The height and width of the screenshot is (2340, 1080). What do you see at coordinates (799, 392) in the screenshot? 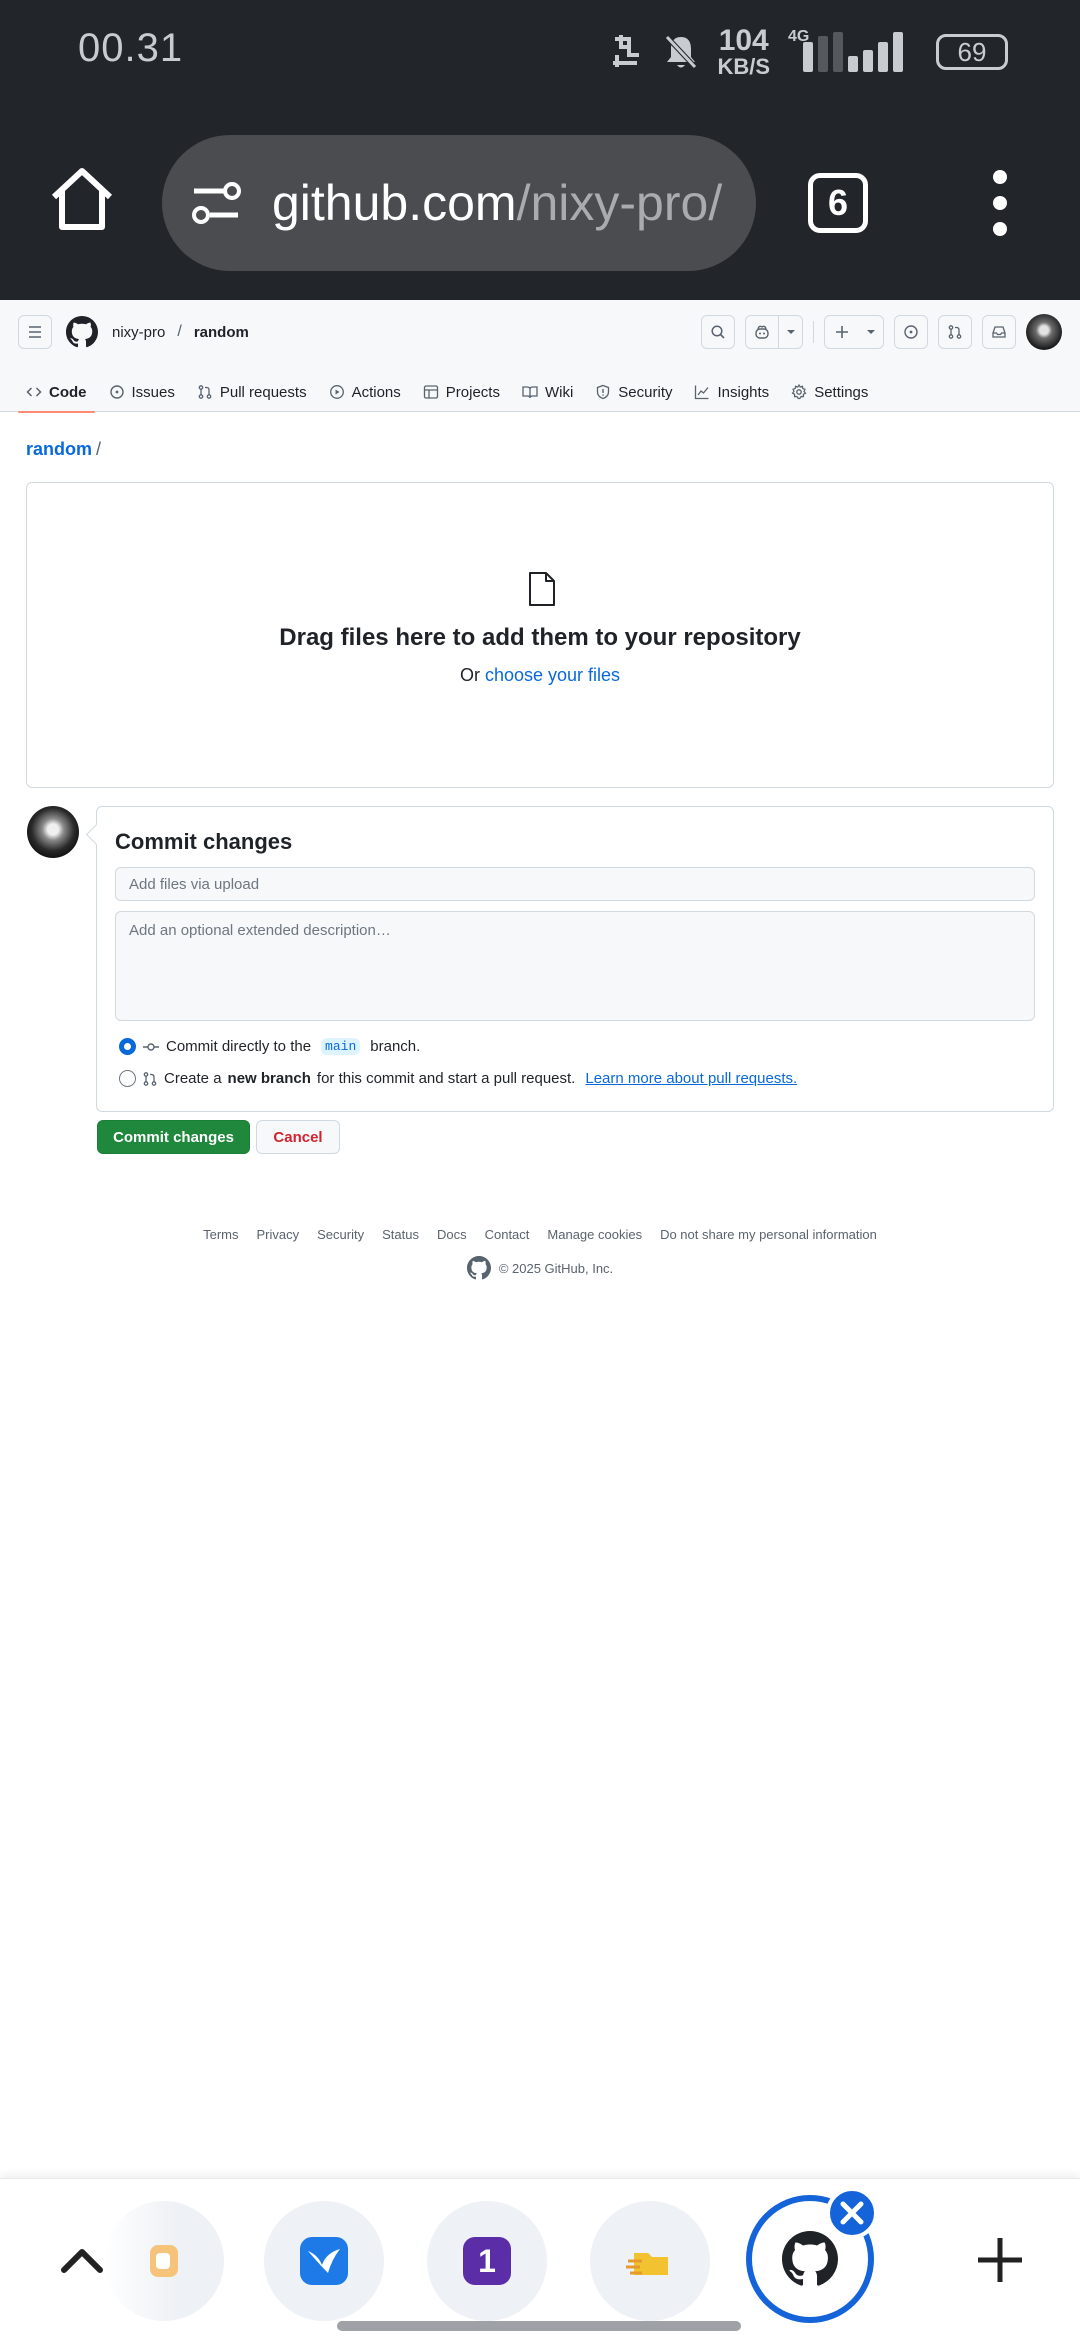
I see `gear-icon` at bounding box center [799, 392].